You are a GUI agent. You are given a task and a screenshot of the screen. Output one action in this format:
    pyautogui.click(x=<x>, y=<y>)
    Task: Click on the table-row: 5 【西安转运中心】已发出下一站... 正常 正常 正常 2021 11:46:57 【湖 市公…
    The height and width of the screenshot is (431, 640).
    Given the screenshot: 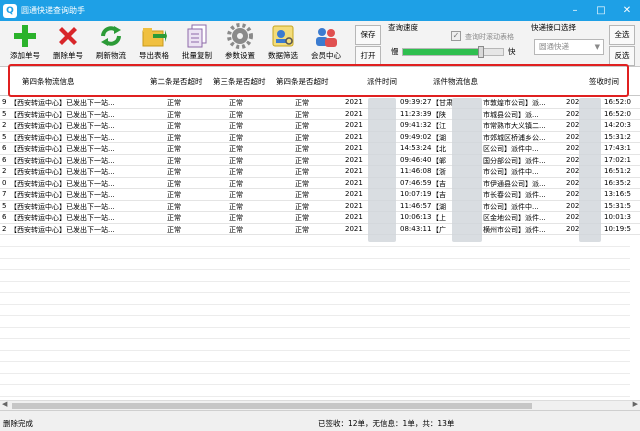 What is the action you would take?
    pyautogui.click(x=320, y=206)
    